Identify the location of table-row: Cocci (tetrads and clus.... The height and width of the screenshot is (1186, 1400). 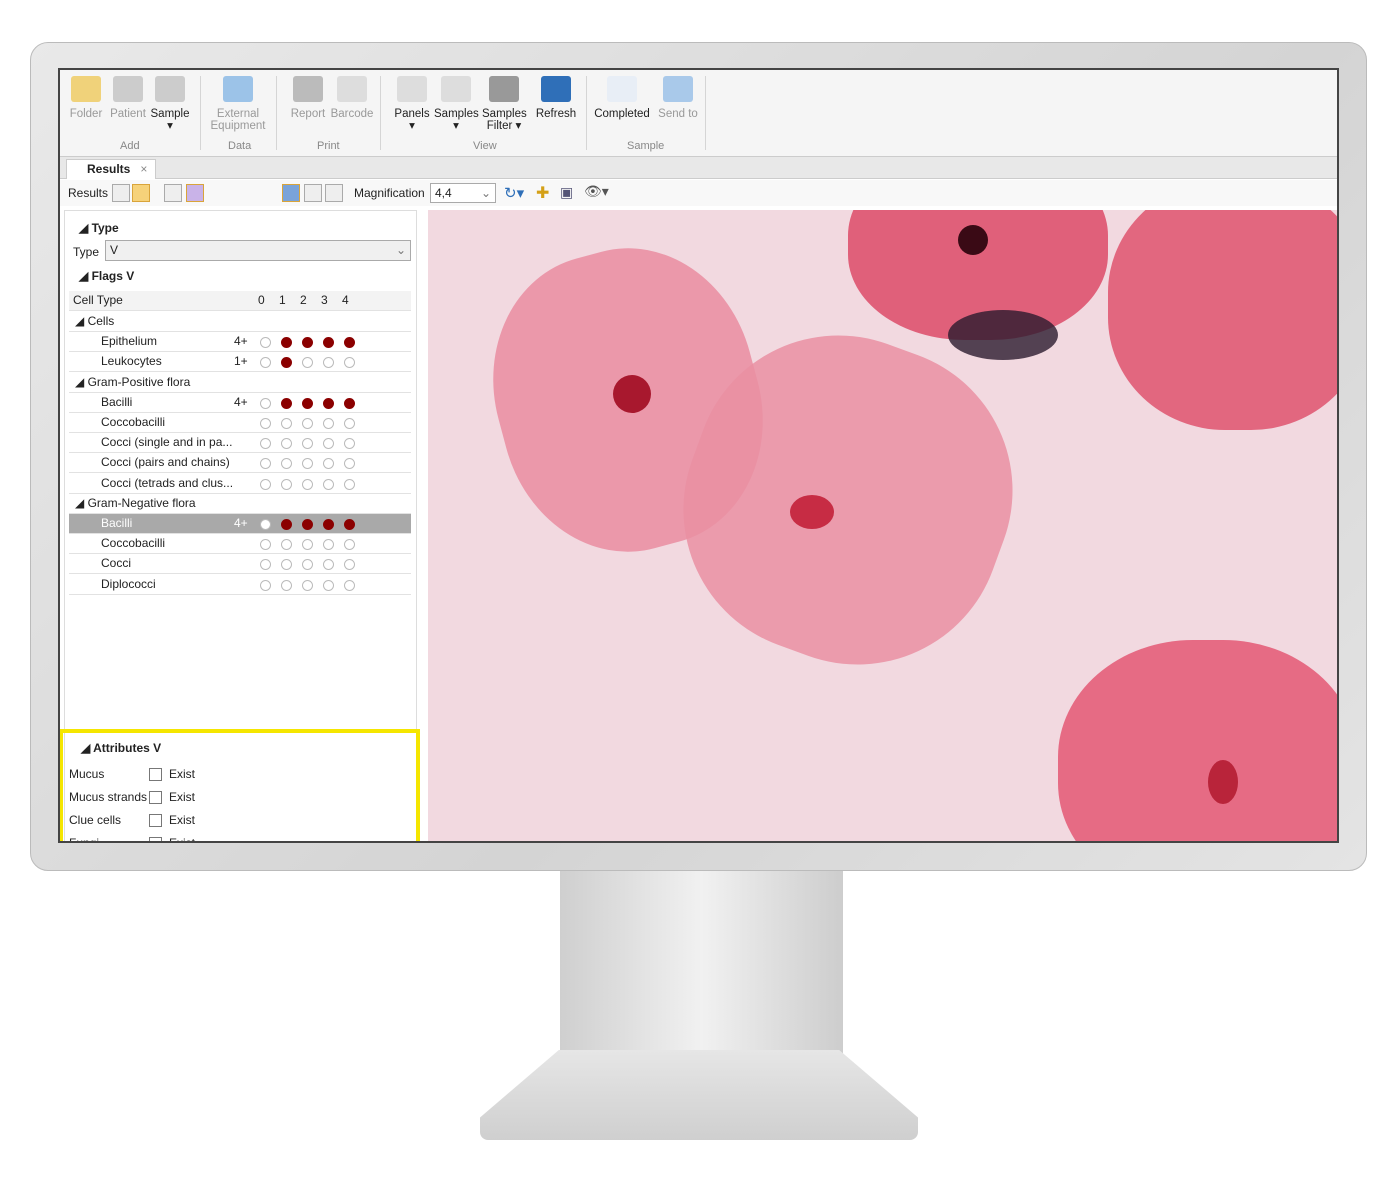
(240, 484).